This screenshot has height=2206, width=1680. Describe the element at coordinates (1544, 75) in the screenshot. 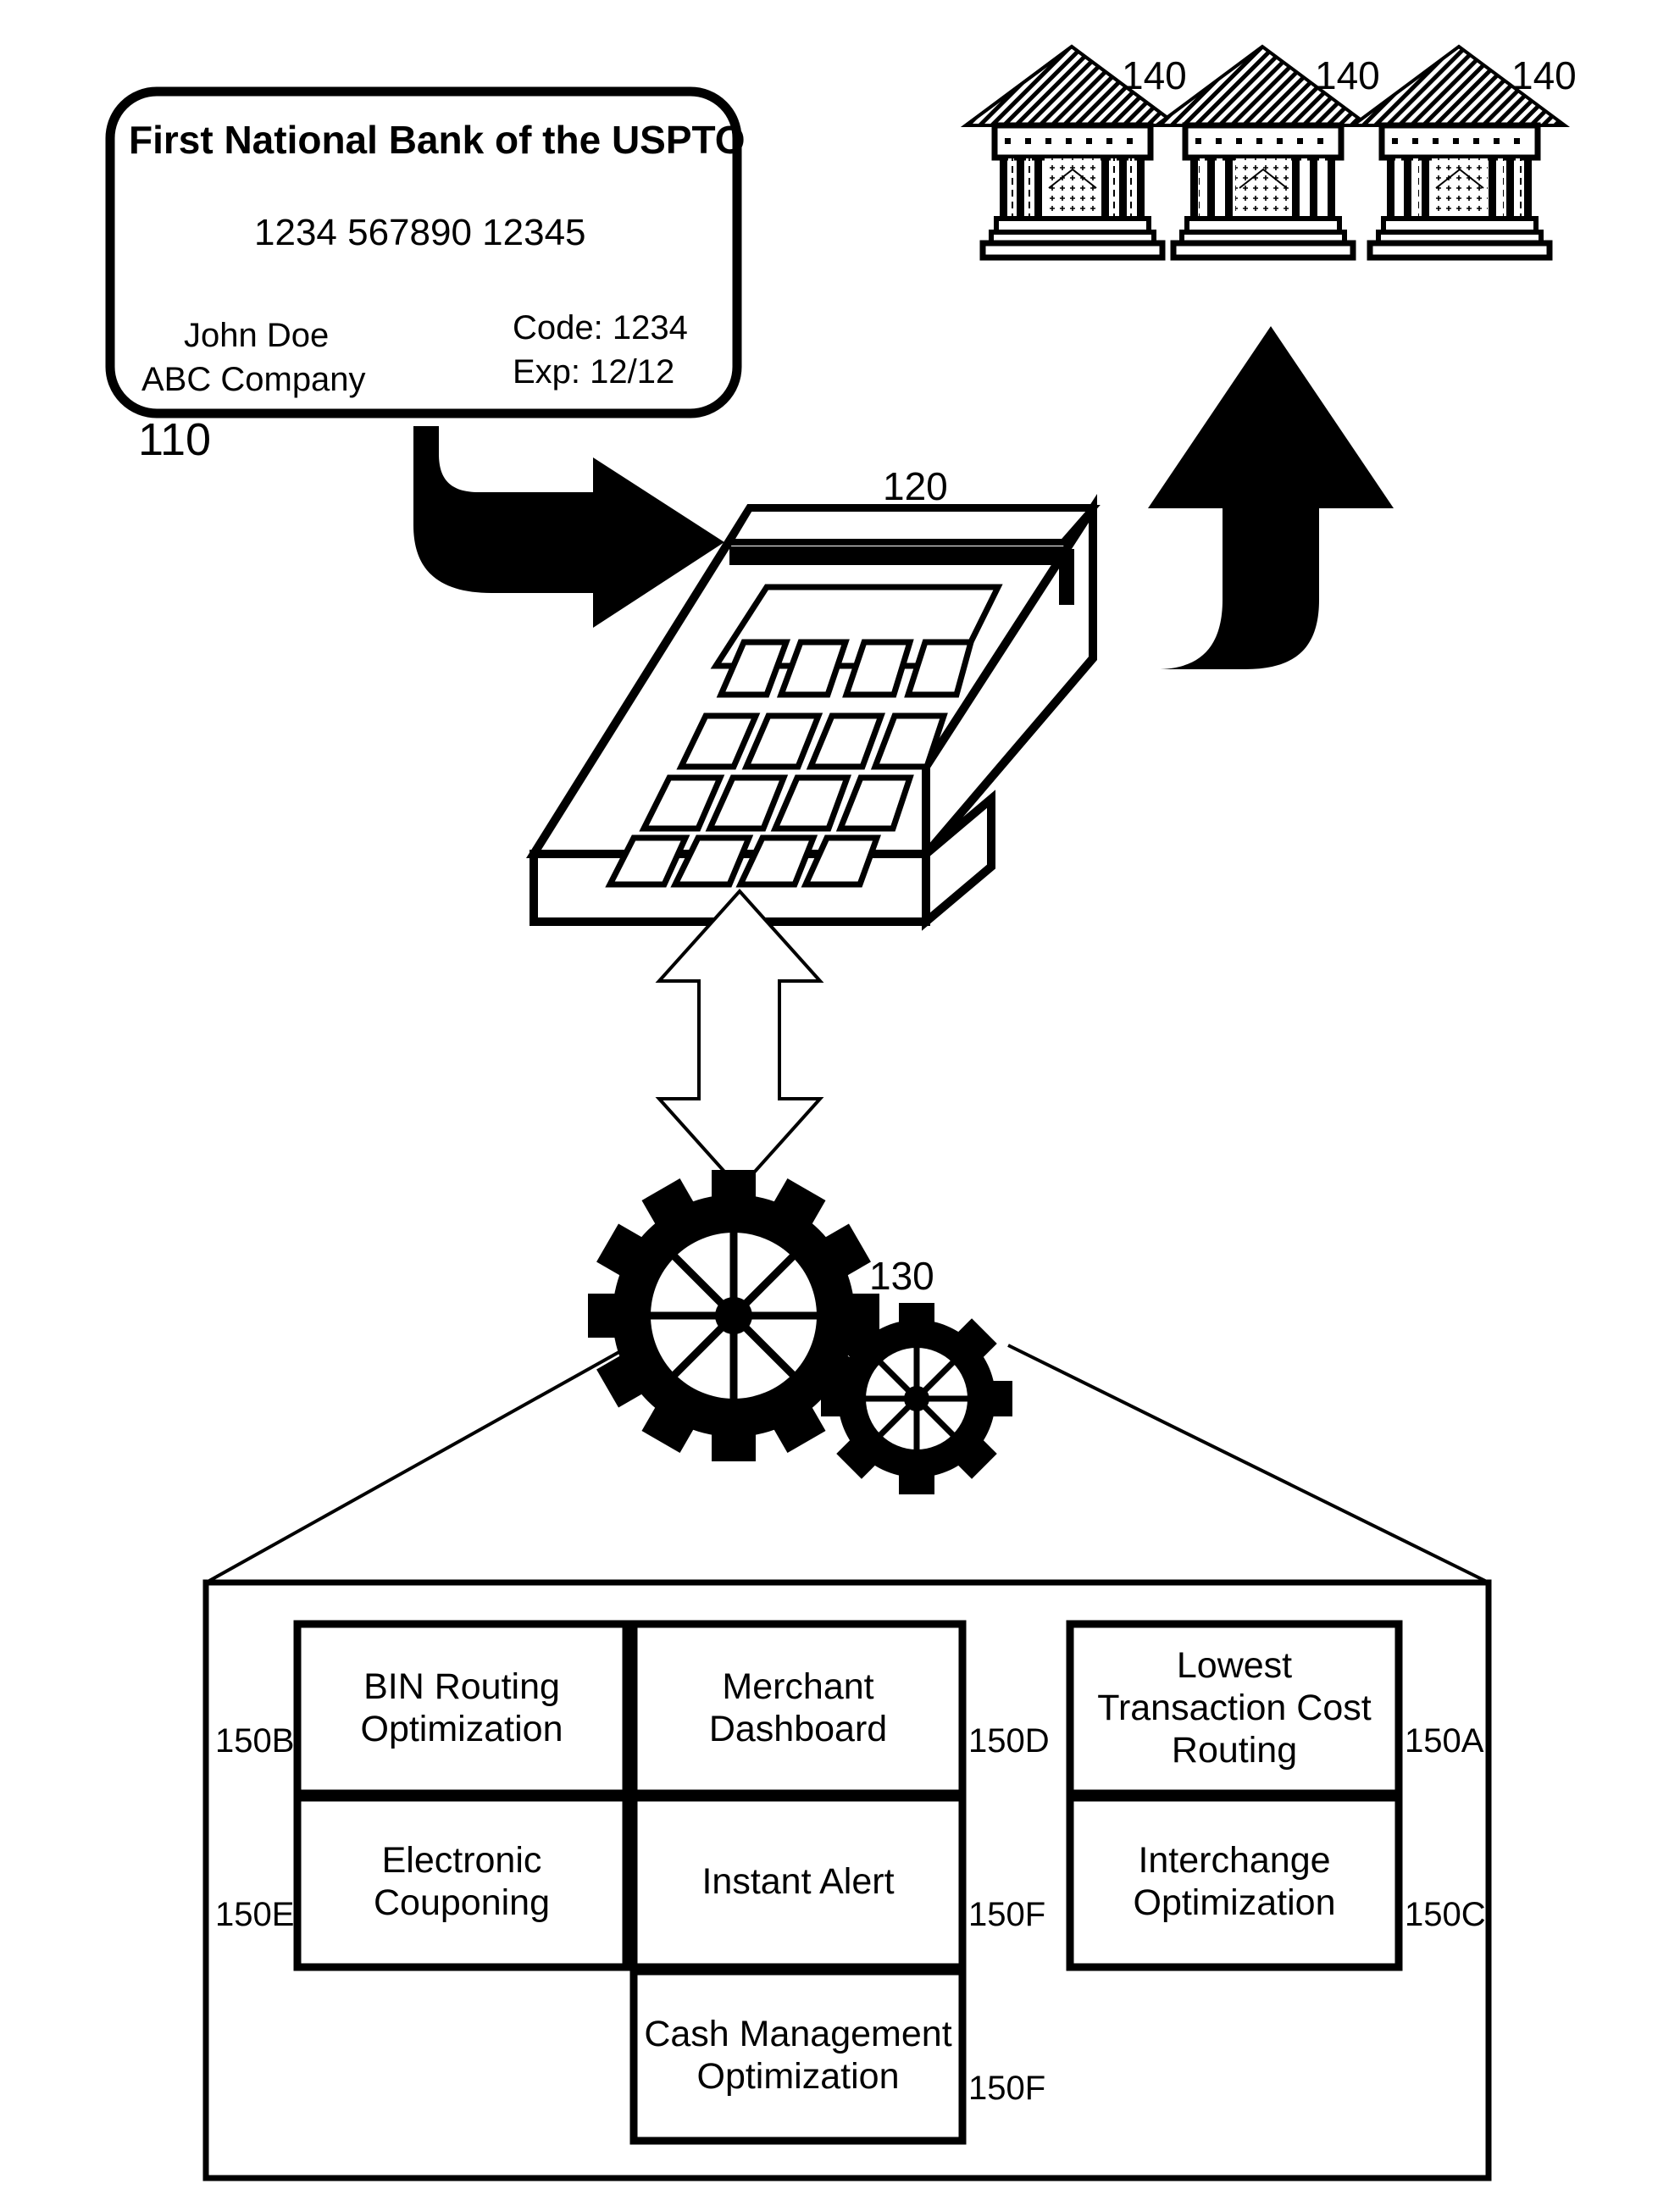

I see `ref-140-bank-3: 140` at that location.